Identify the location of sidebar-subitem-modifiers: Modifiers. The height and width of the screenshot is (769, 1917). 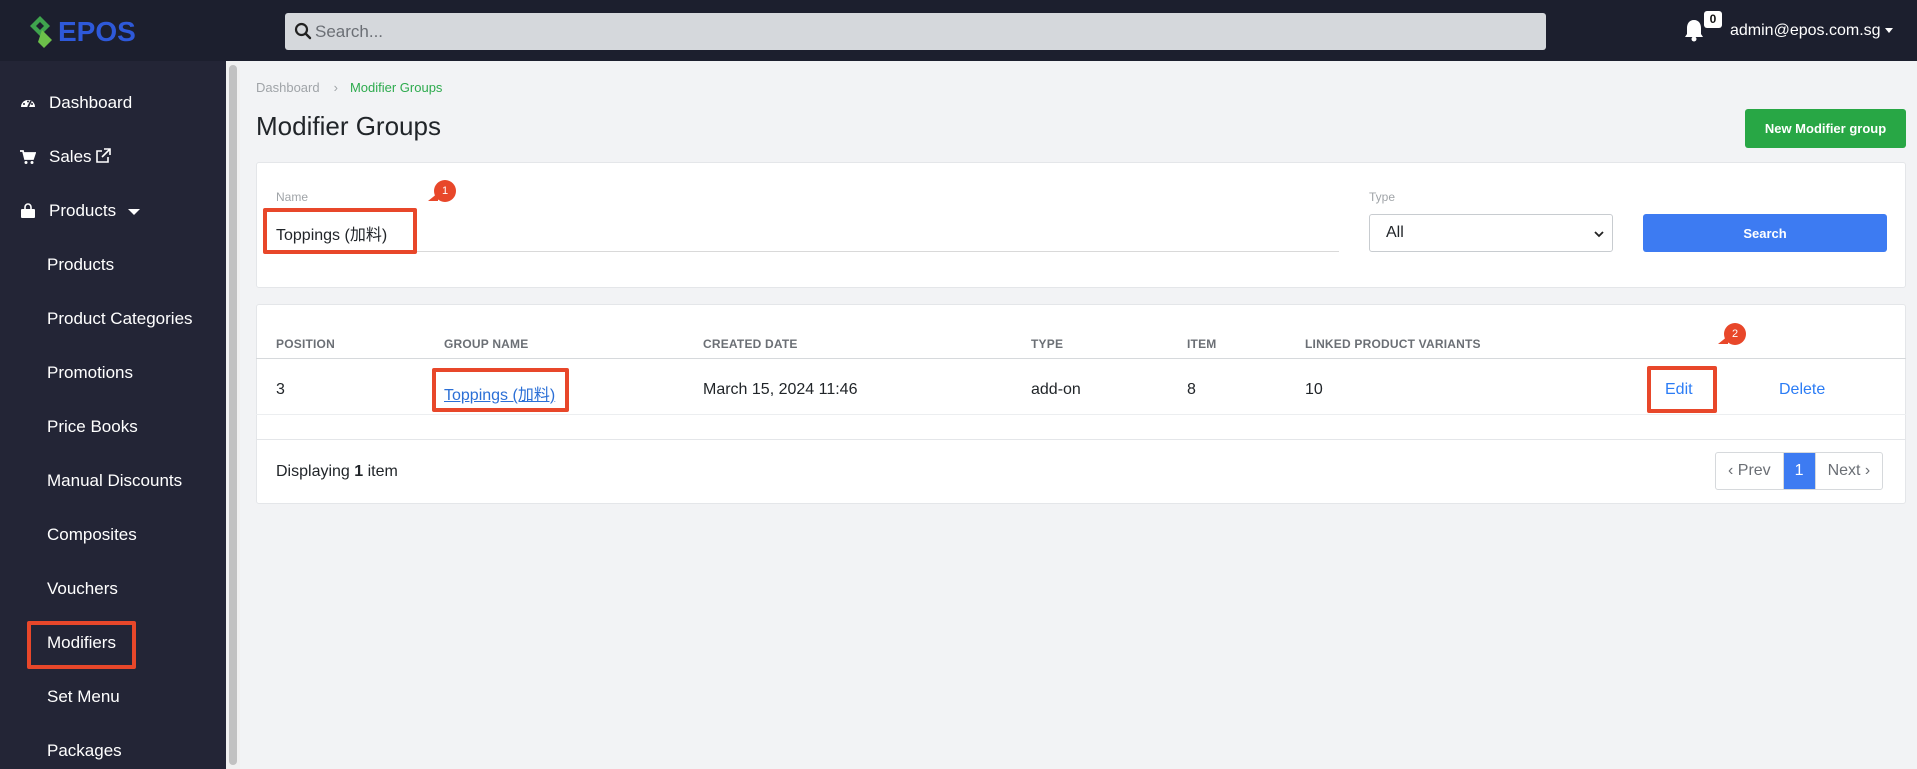
(113, 643).